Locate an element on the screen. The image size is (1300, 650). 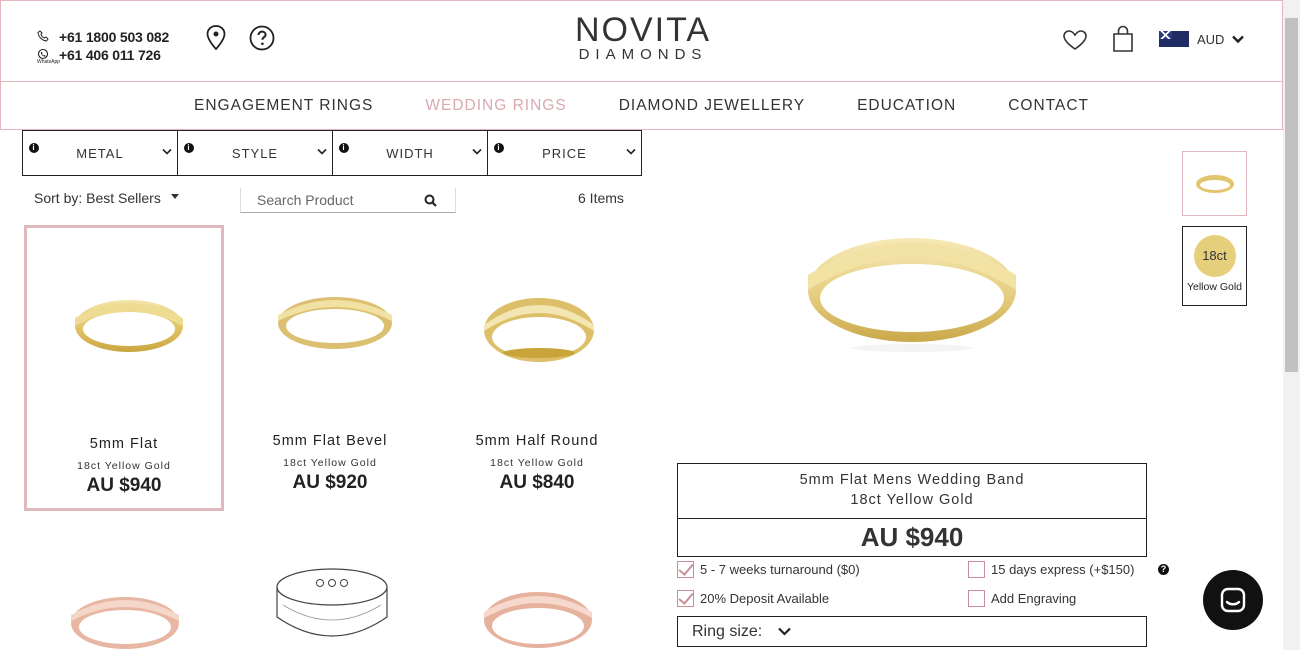
product-name: 5mm Half Round is located at coordinates (537, 441).